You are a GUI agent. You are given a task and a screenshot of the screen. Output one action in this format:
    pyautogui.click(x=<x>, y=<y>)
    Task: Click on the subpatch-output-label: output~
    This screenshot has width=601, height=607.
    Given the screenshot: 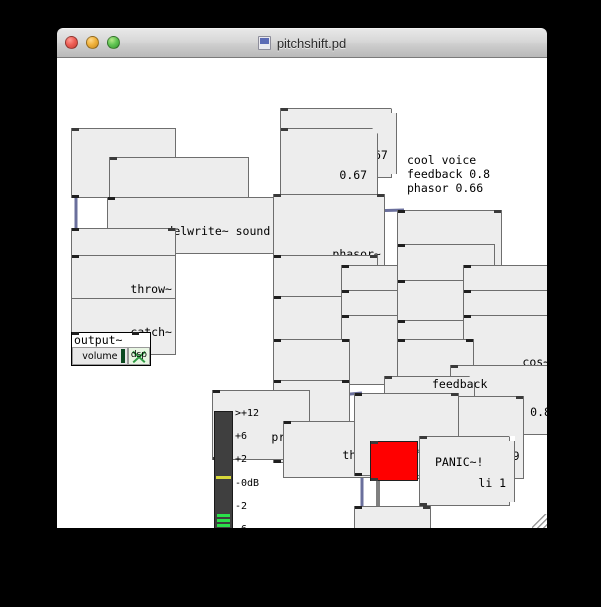 What is the action you would take?
    pyautogui.click(x=98, y=340)
    